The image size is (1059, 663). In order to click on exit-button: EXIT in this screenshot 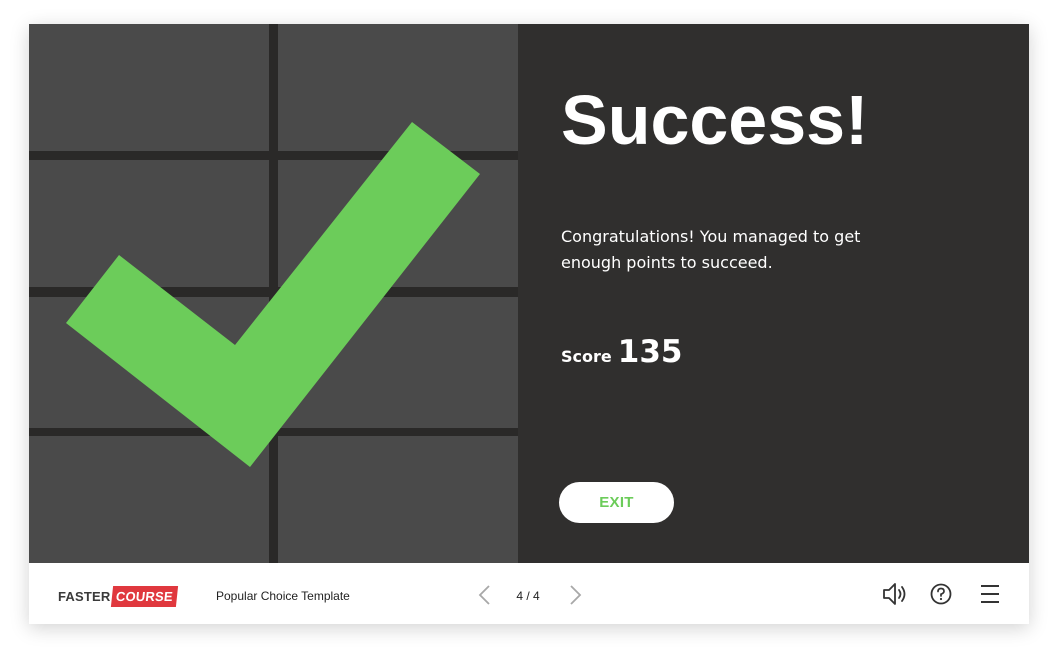, I will do `click(616, 502)`.